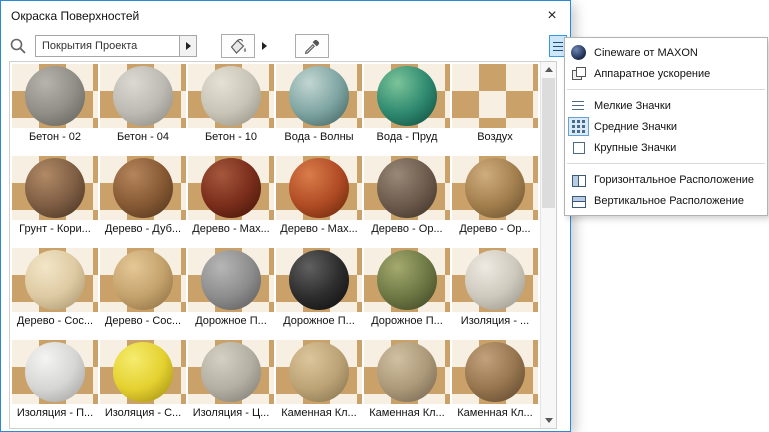  Describe the element at coordinates (666, 89) in the screenshot. I see `menu-separator` at that location.